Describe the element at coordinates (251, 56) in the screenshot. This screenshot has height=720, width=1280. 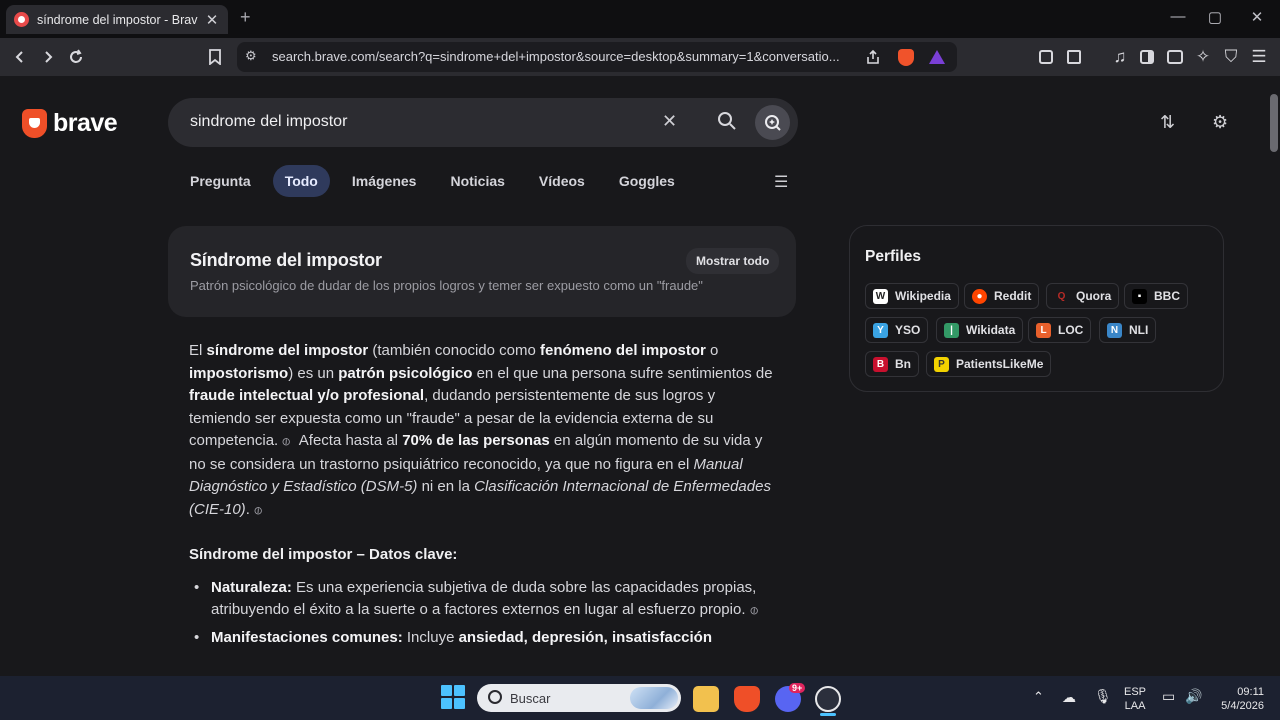
I see `site-settings-icon: ⚙` at that location.